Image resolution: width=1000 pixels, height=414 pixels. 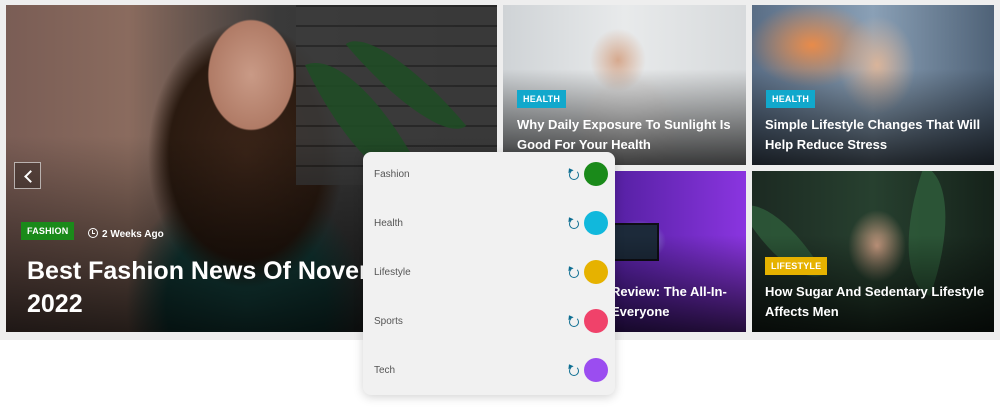 What do you see at coordinates (874, 292) in the screenshot?
I see `post-title-line: How Sugar And Sedentary Lifestyle` at bounding box center [874, 292].